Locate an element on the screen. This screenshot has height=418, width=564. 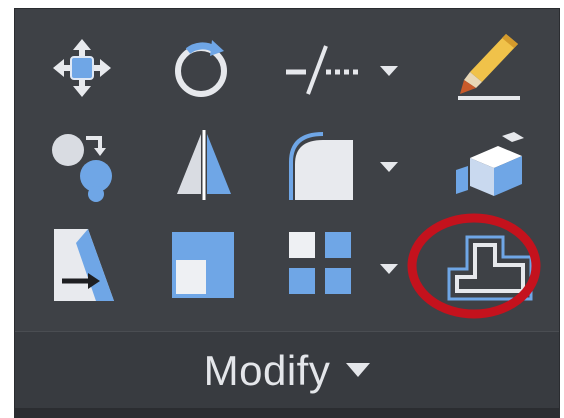
trim-button is located at coordinates (321, 69).